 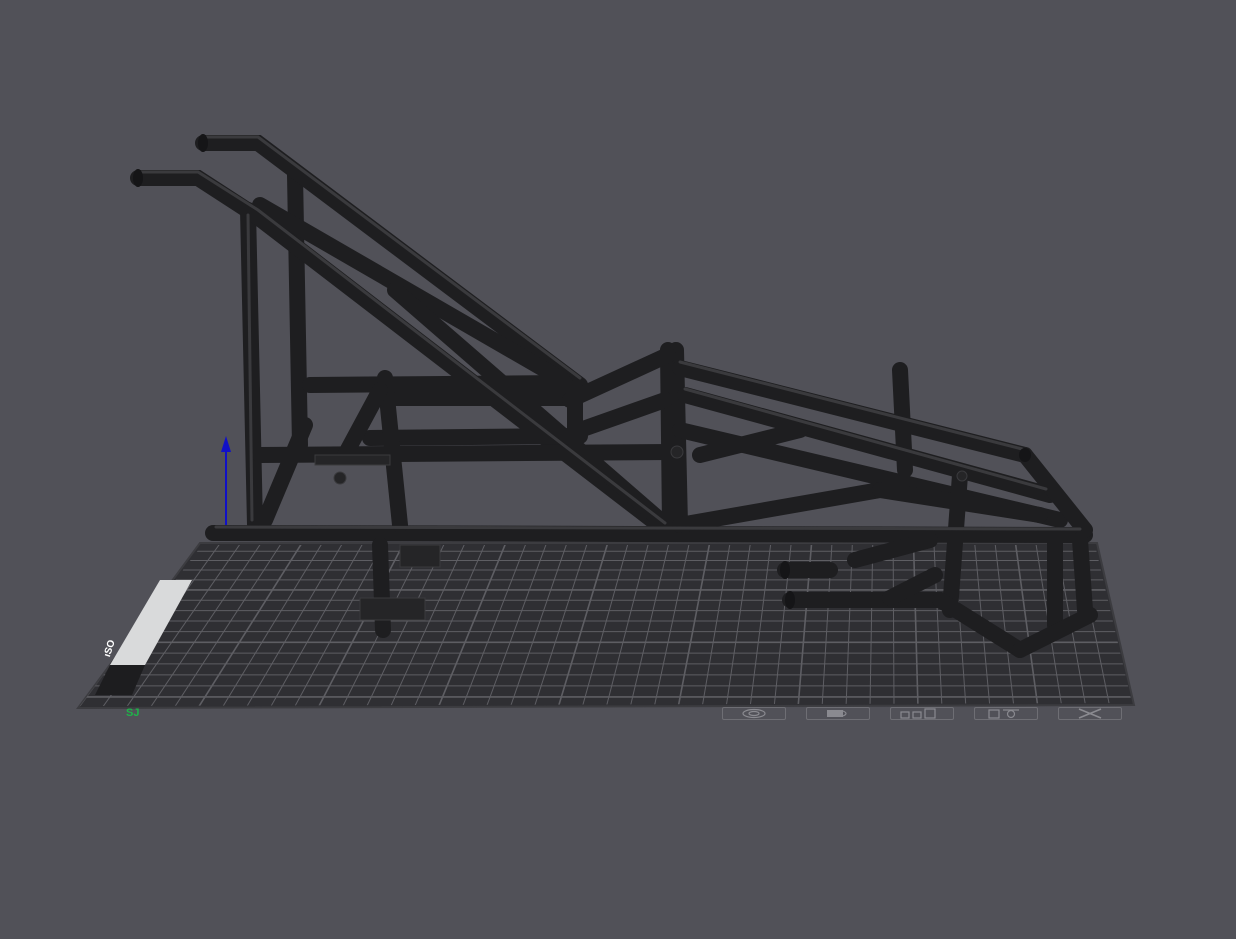 I want to click on bed-texture-icon, so click(x=838, y=713).